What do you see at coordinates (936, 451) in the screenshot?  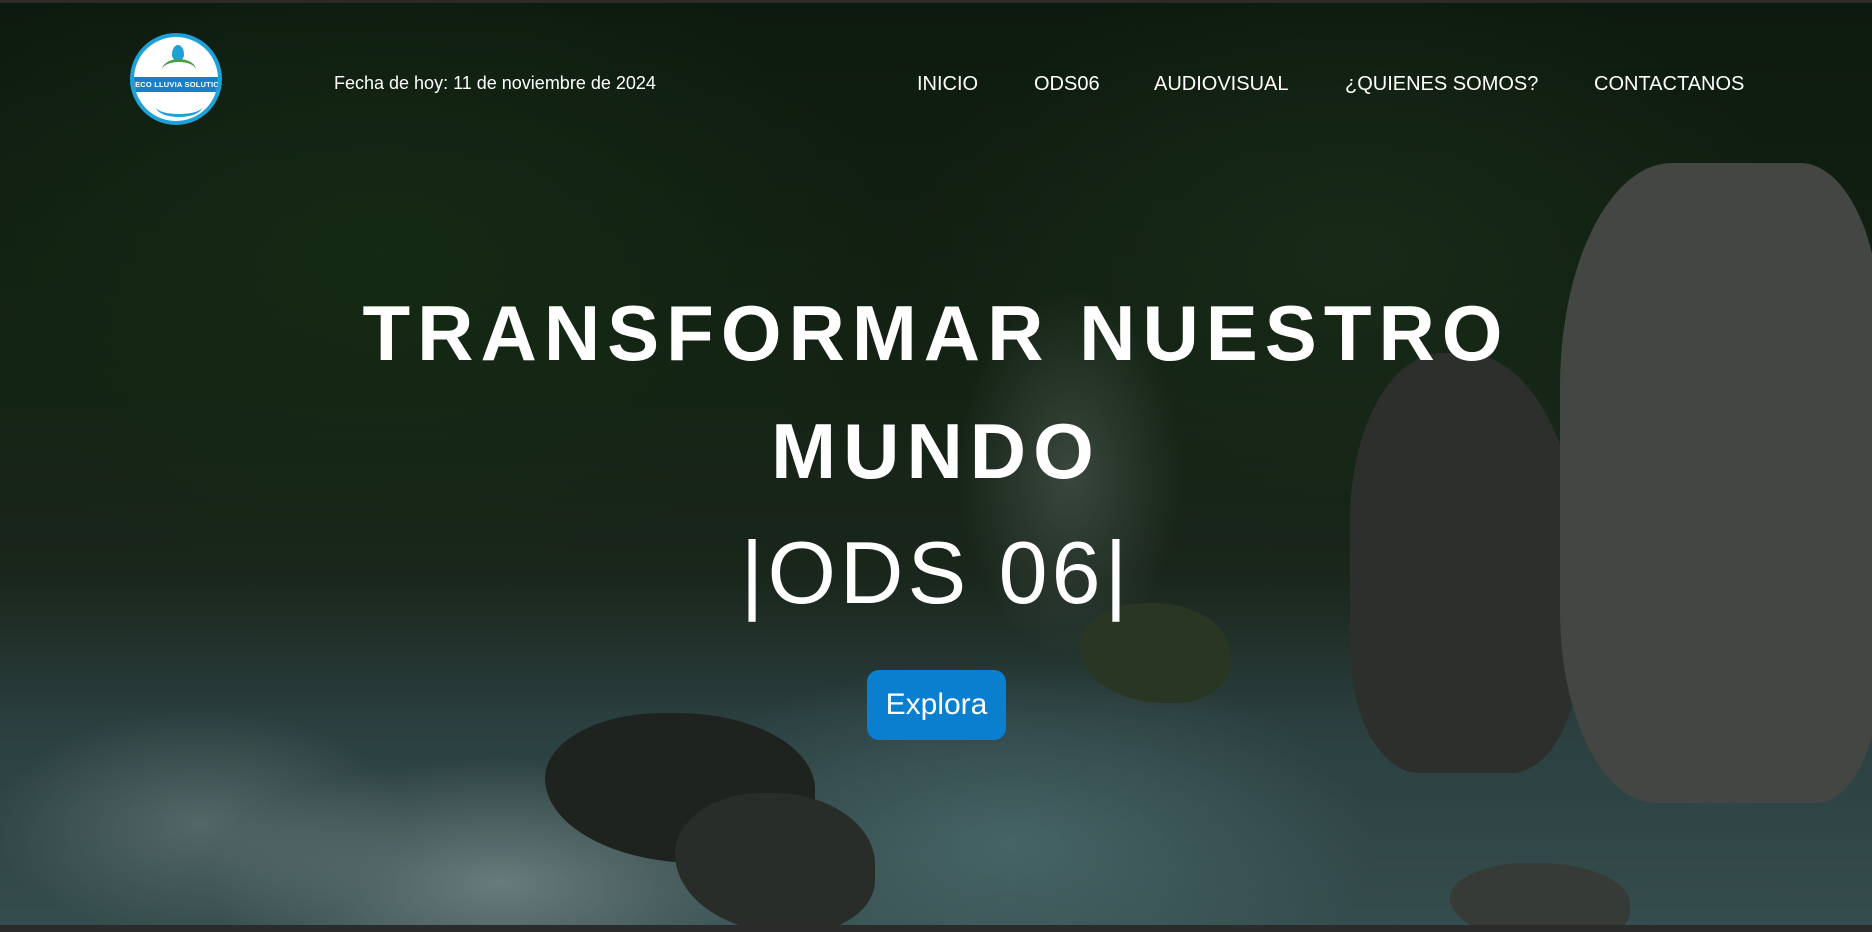 I see `hero-title-line2: MUNDO` at bounding box center [936, 451].